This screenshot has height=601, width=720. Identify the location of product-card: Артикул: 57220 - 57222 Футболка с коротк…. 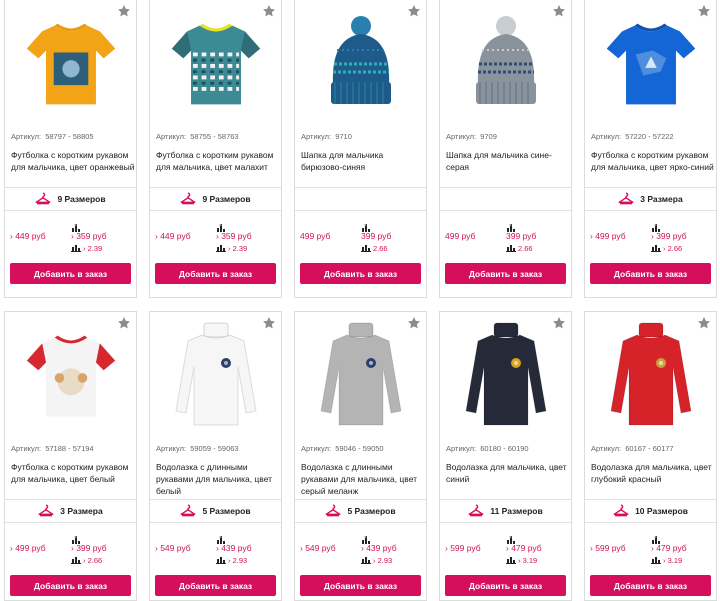
(650, 149).